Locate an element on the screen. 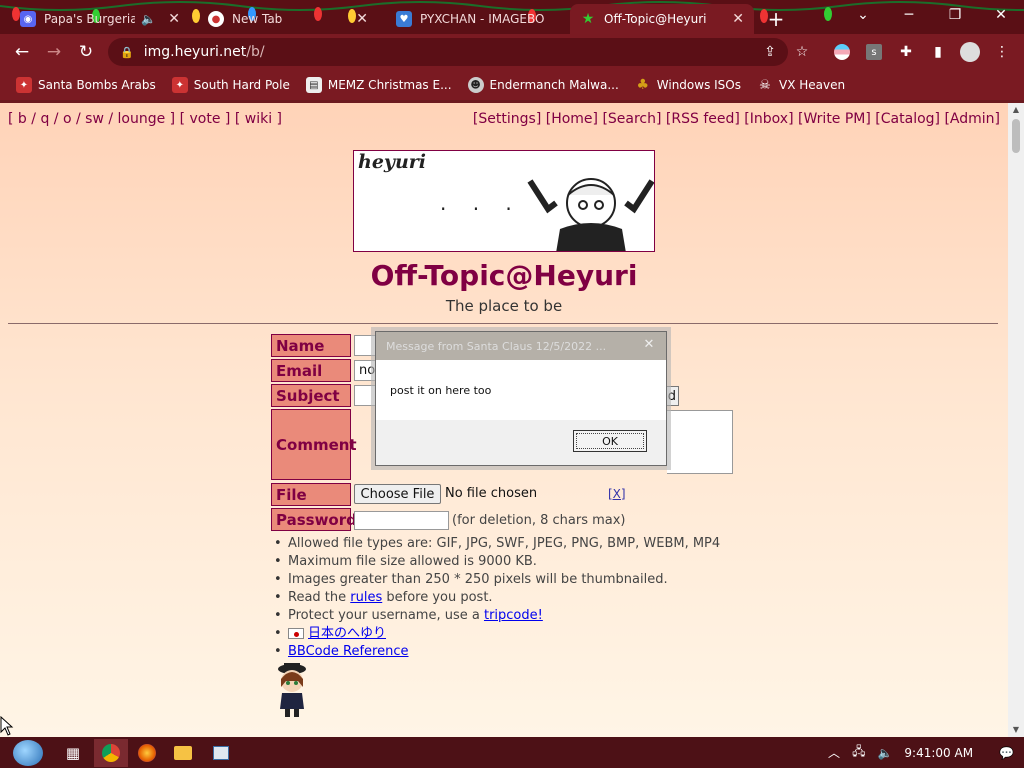 Image resolution: width=1024 pixels, height=768 pixels. dialog-message: post it on here too is located at coordinates (521, 390).